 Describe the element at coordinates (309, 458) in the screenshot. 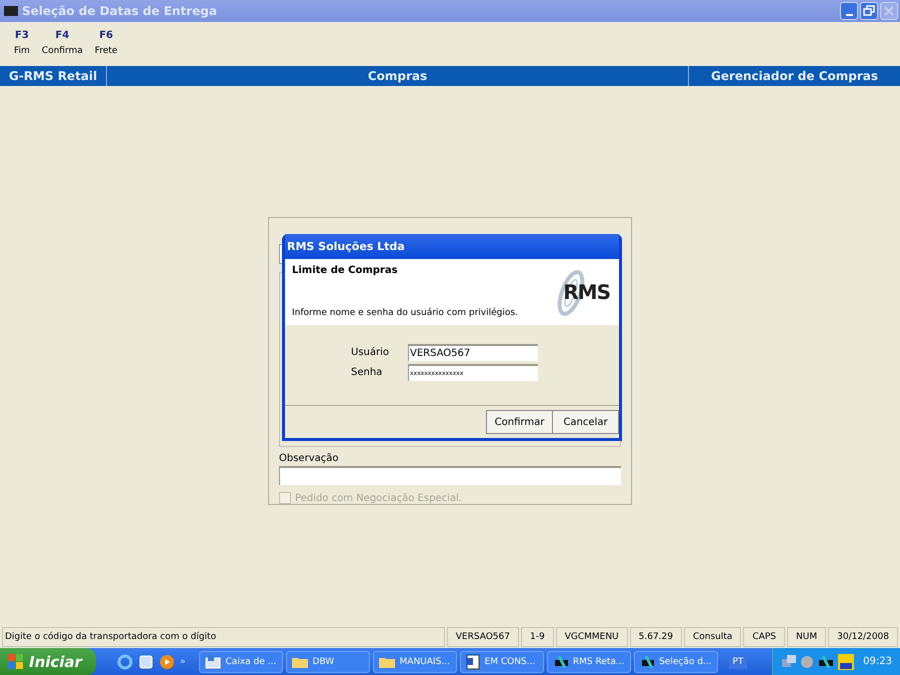

I see `observation-label: Observação` at that location.